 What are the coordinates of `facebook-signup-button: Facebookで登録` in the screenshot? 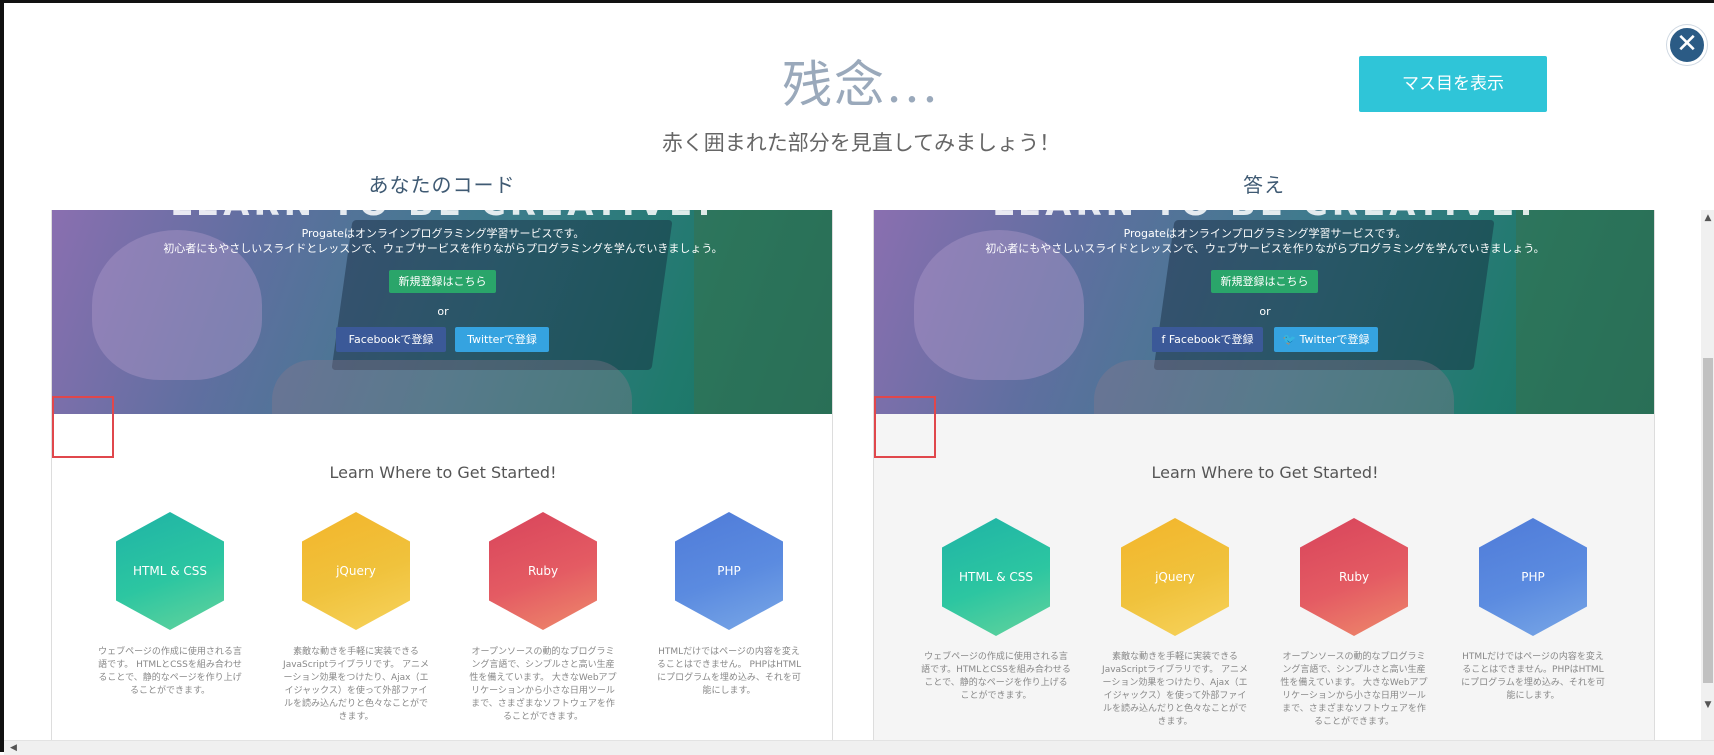 It's located at (391, 339).